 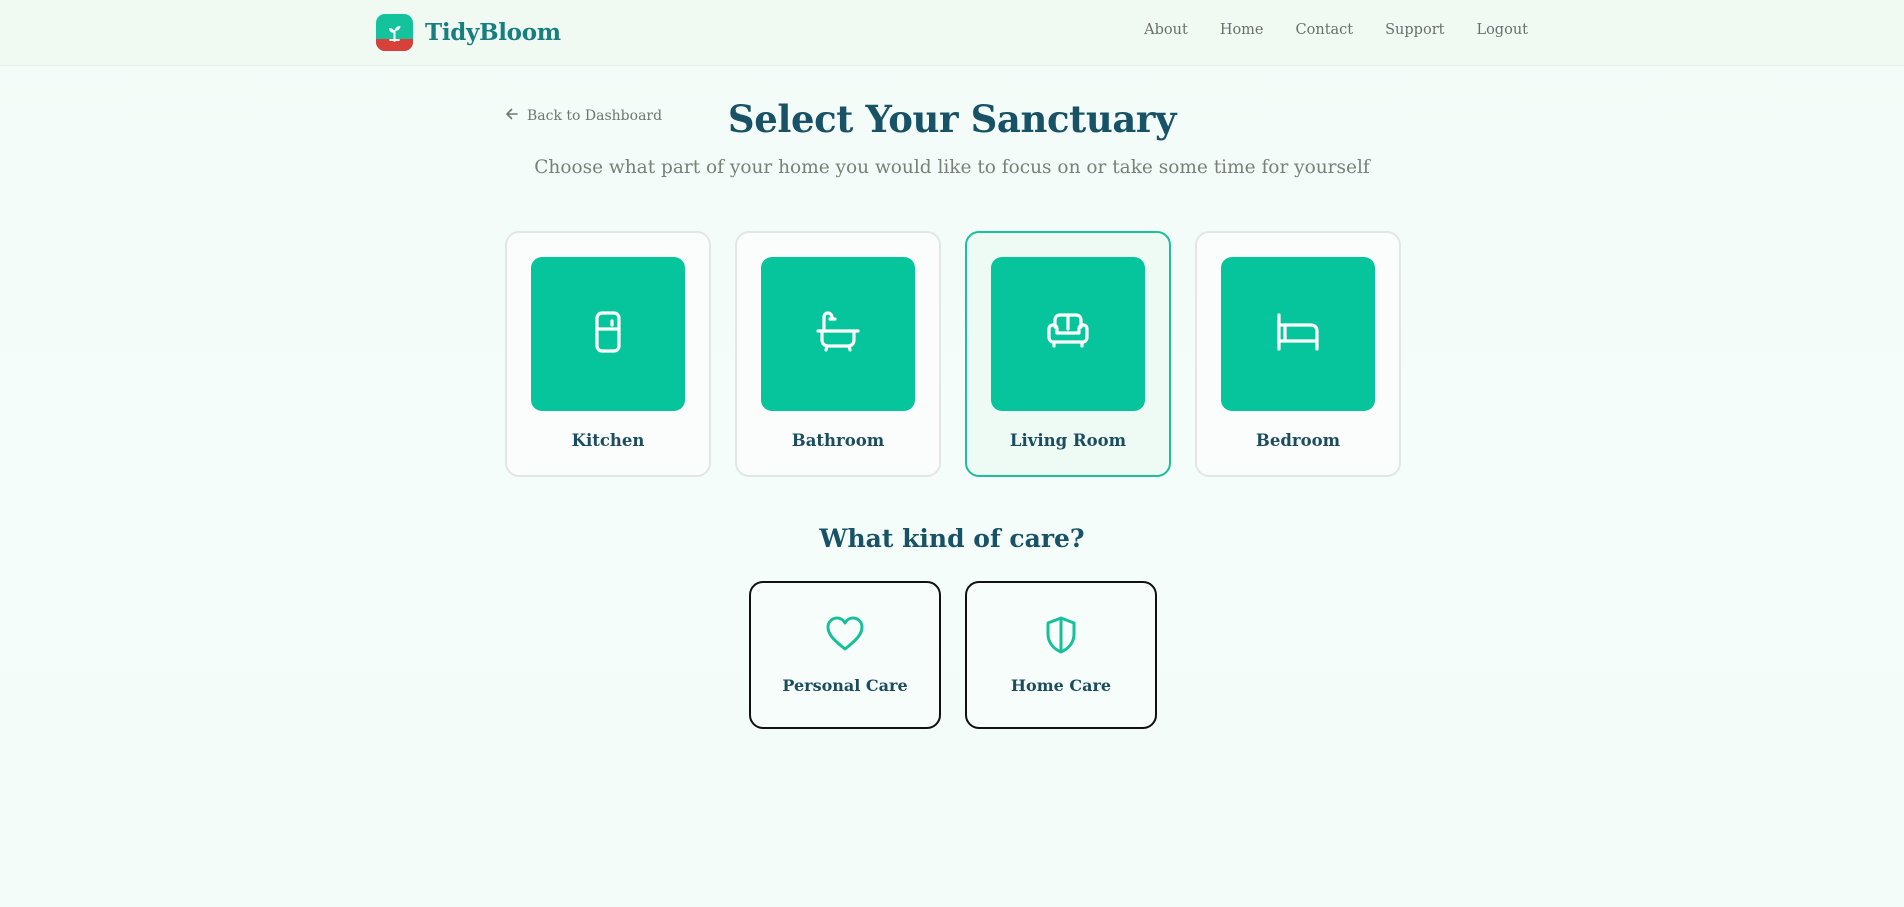 I want to click on care-label: Personal Care, so click(x=845, y=685).